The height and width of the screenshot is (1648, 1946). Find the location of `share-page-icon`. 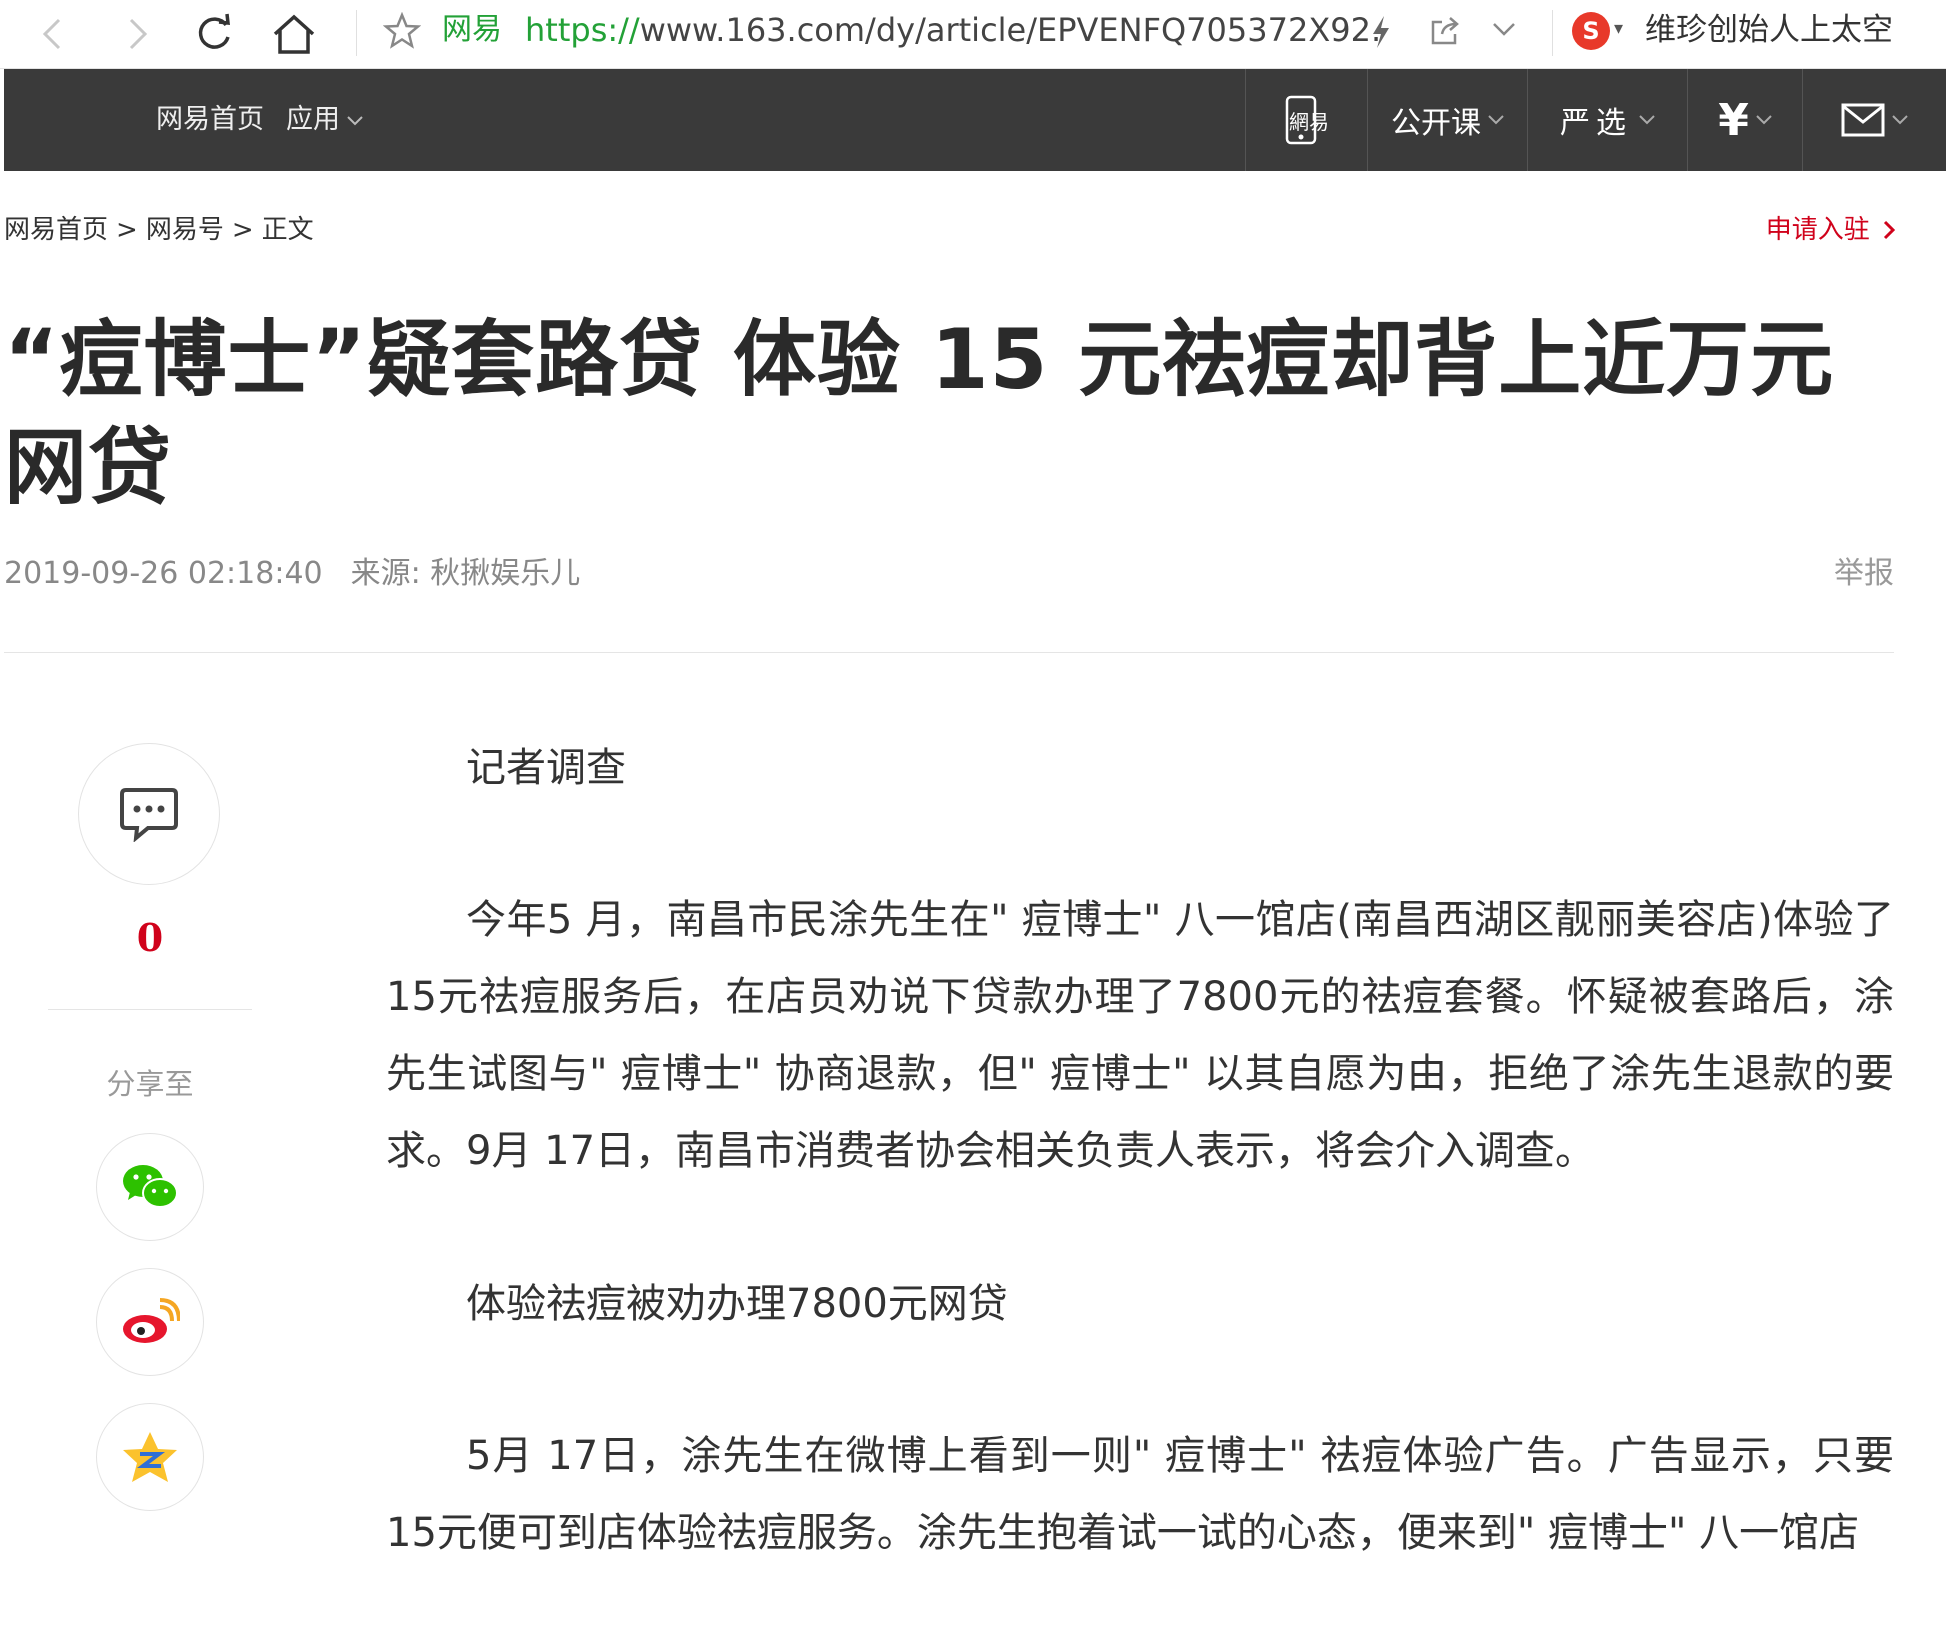

share-page-icon is located at coordinates (1445, 33).